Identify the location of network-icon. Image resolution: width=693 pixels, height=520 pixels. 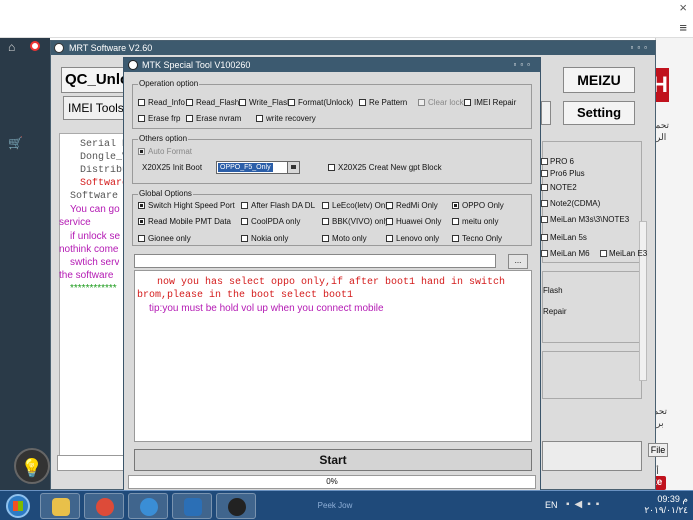
(192, 506).